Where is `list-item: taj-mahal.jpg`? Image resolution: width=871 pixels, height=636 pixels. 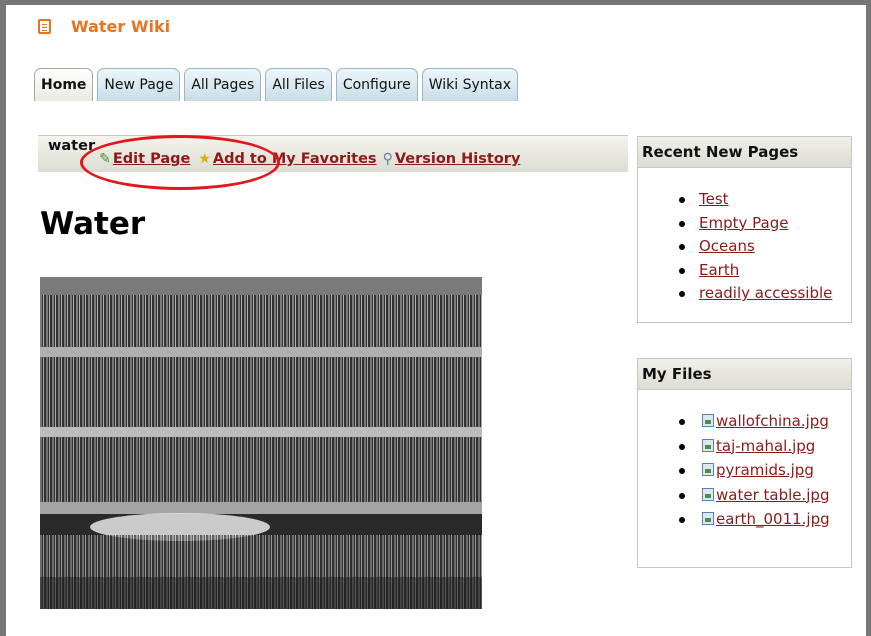
list-item: taj-mahal.jpg is located at coordinates (744, 446).